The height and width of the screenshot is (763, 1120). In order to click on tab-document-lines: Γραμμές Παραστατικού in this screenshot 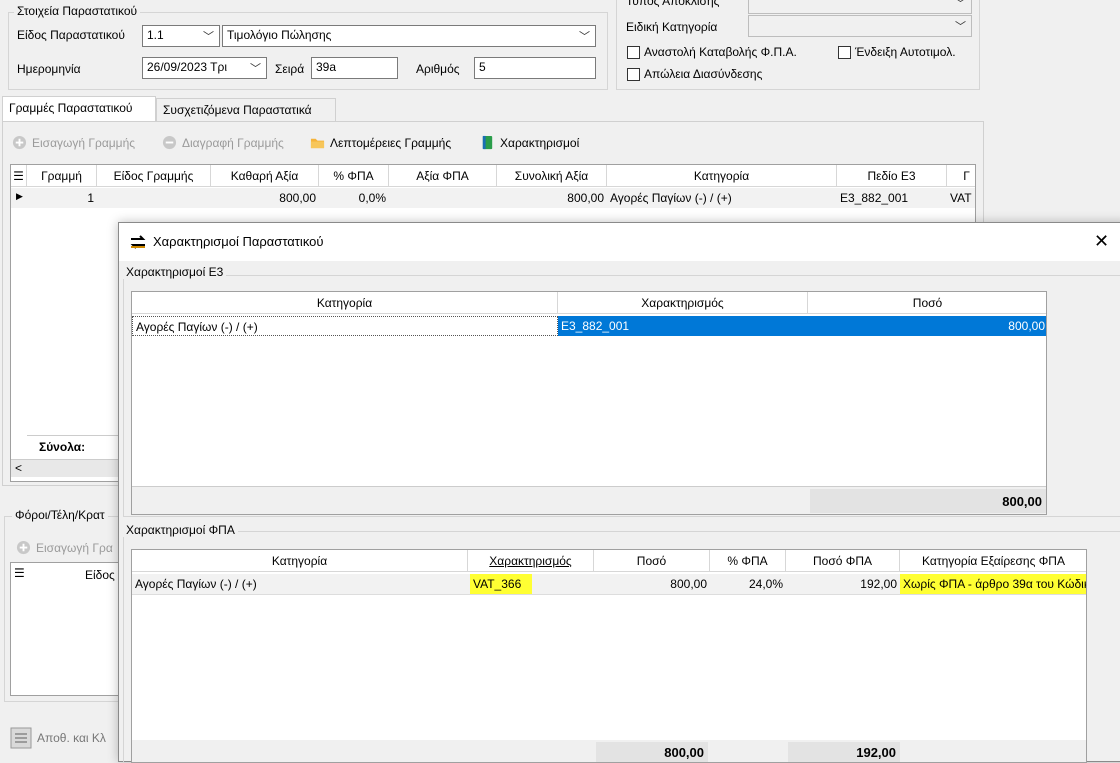, I will do `click(79, 109)`.